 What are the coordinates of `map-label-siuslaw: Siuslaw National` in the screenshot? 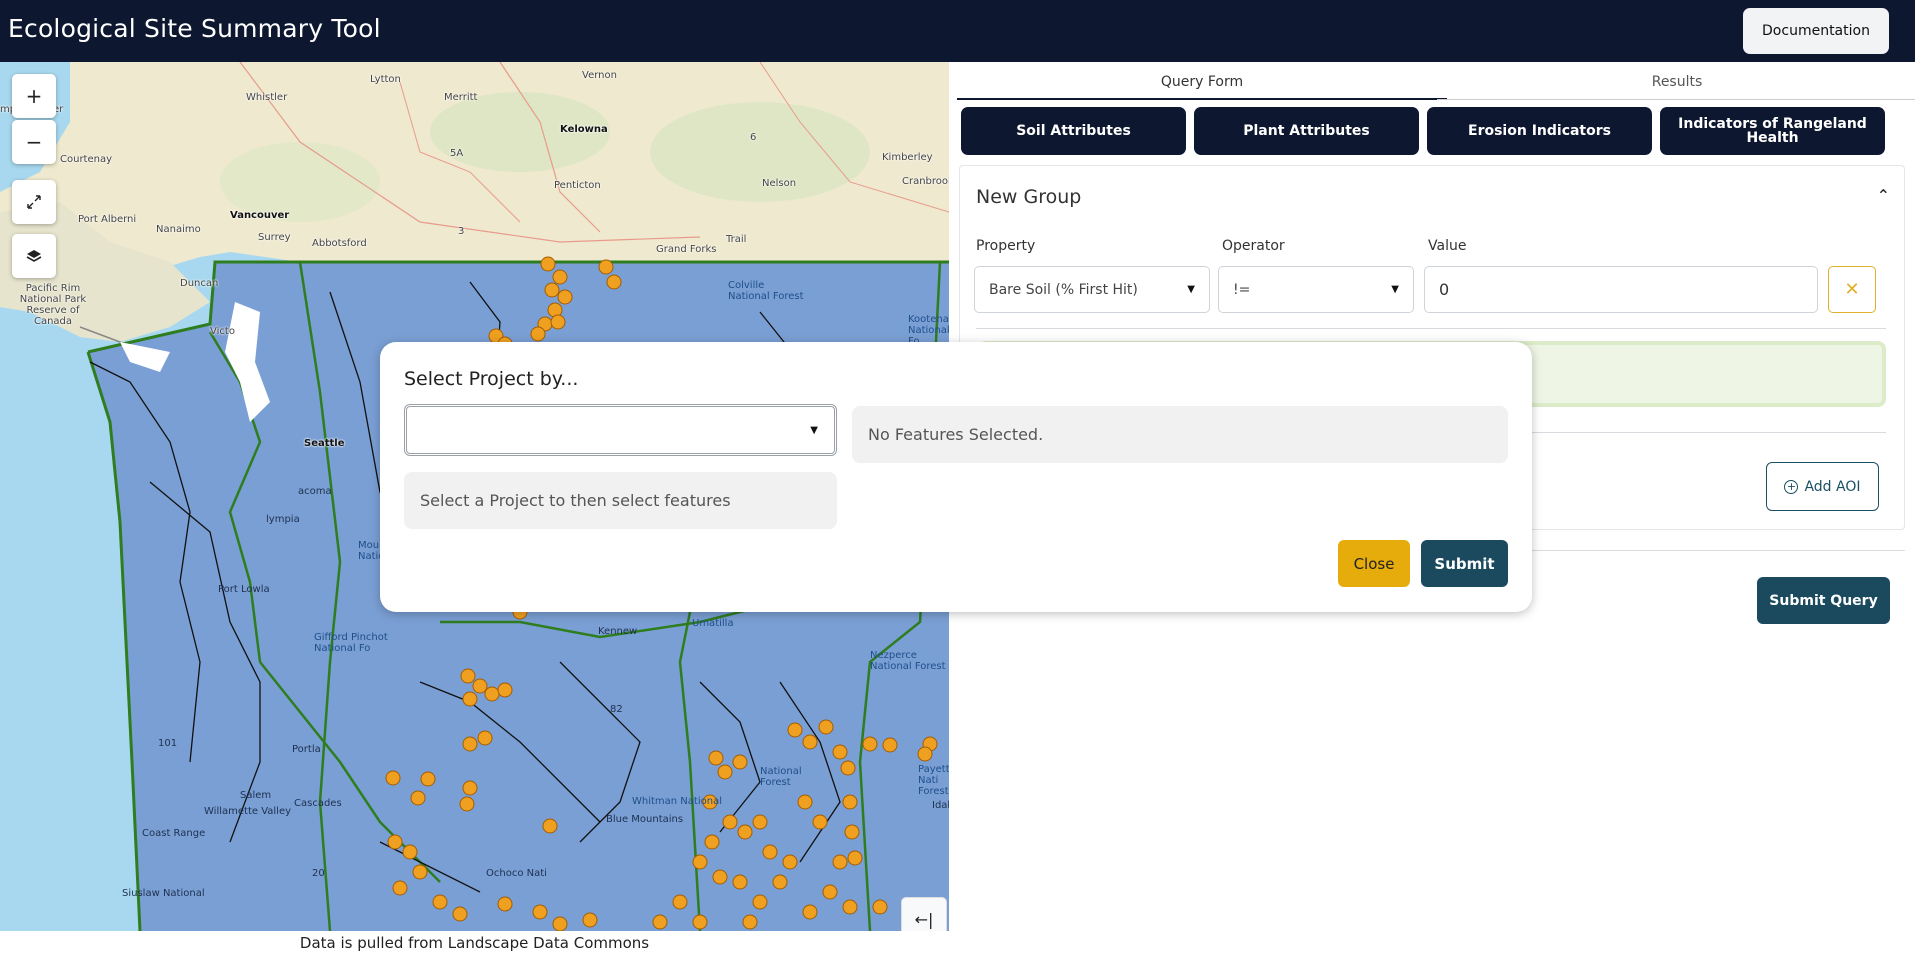 It's located at (163, 893).